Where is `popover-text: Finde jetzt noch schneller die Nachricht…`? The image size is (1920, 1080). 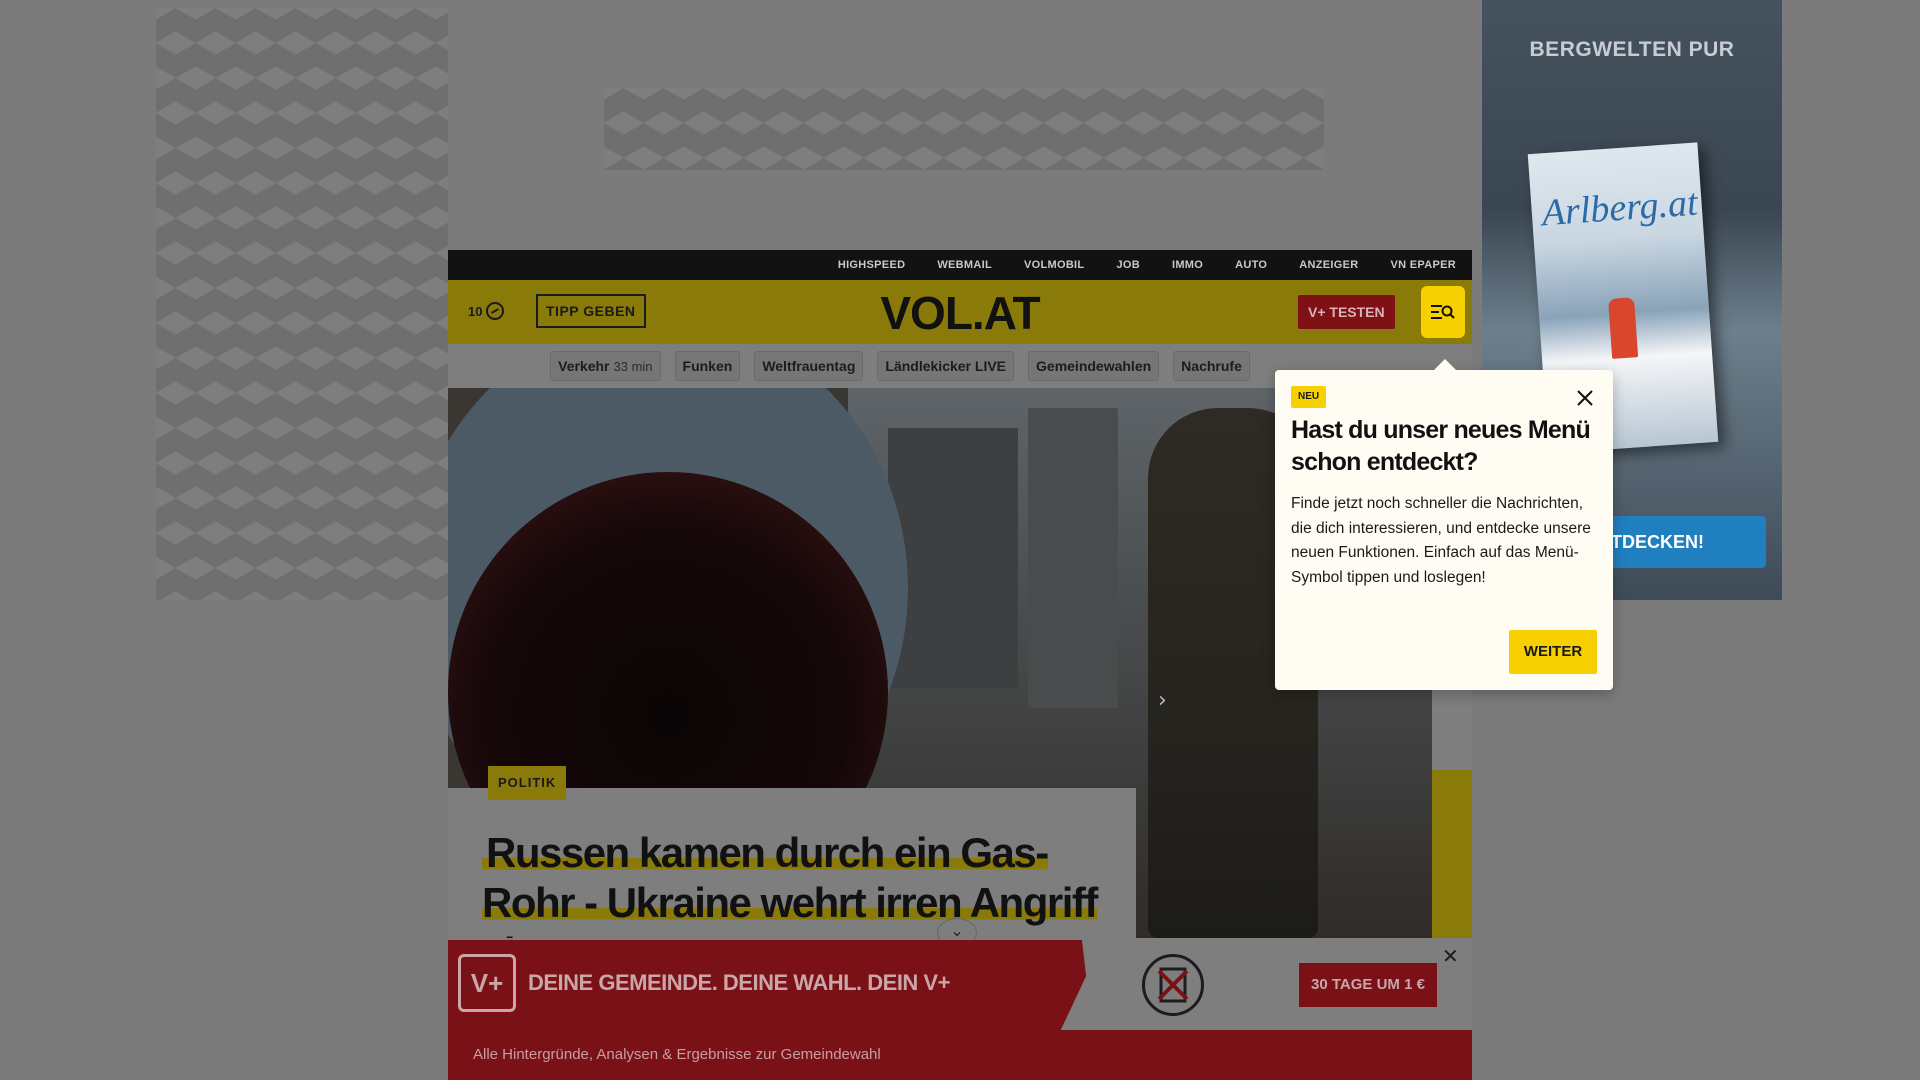 popover-text: Finde jetzt noch schneller die Nachricht… is located at coordinates (1441, 540).